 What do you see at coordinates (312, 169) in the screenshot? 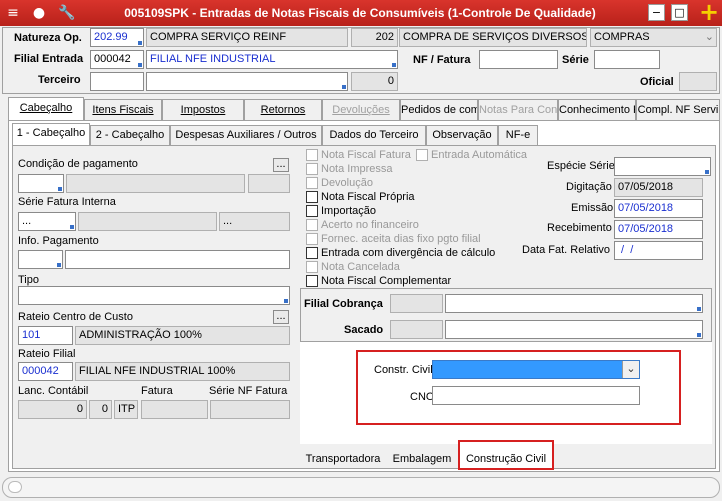
I see `checkbox-nota-impressa` at bounding box center [312, 169].